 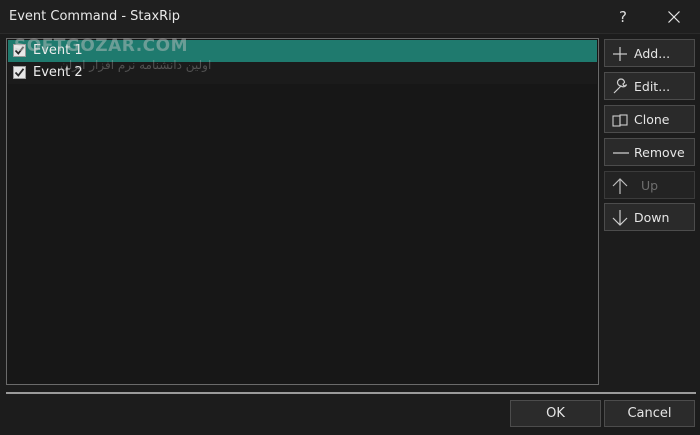 I want to click on window-title: Event Command - StaxRip, so click(x=95, y=16).